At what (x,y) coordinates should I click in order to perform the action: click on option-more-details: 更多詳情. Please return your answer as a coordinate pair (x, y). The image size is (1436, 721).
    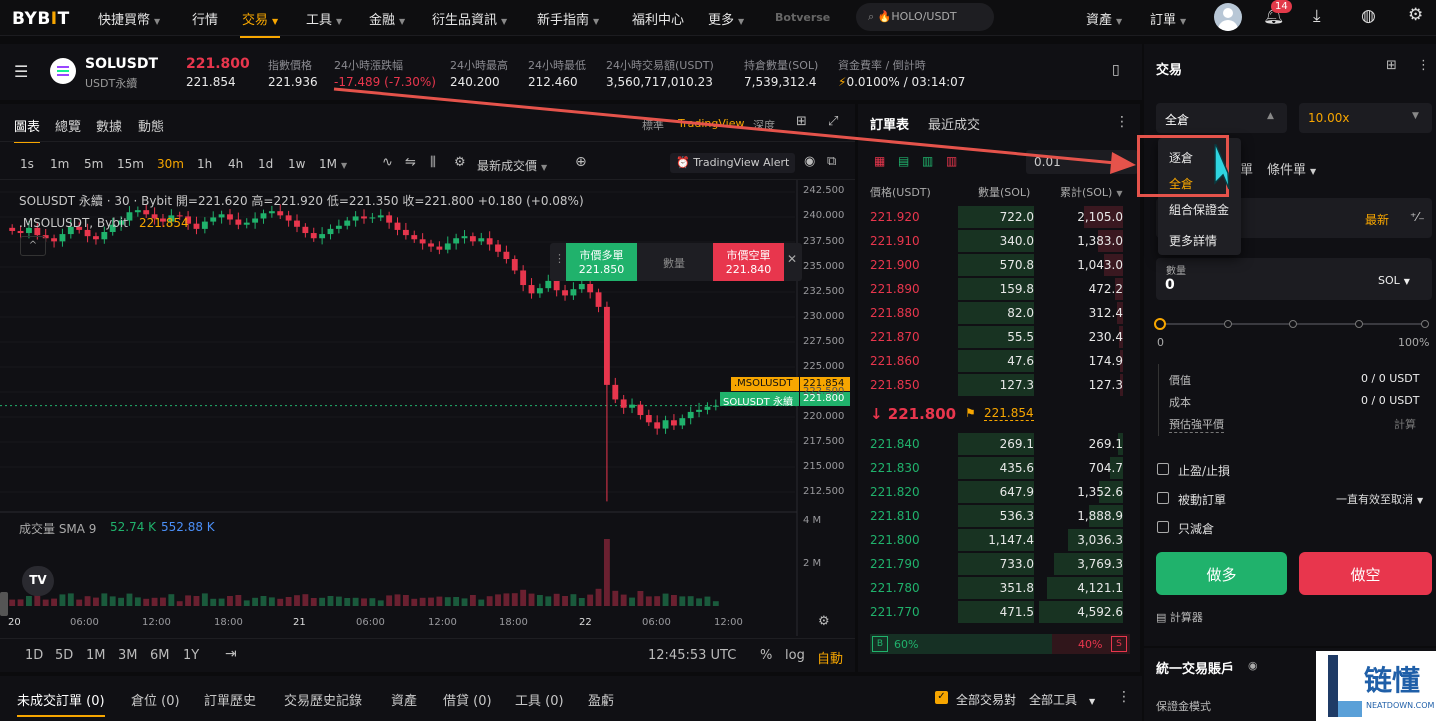
    Looking at the image, I should click on (1193, 240).